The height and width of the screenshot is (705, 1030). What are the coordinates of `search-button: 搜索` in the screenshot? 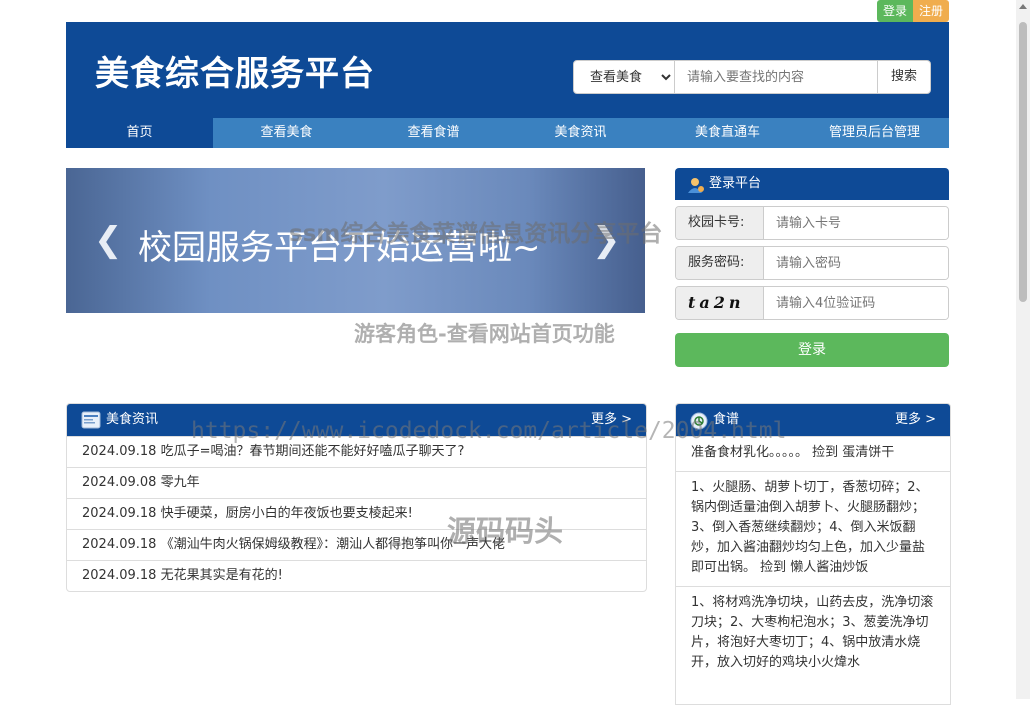 It's located at (904, 77).